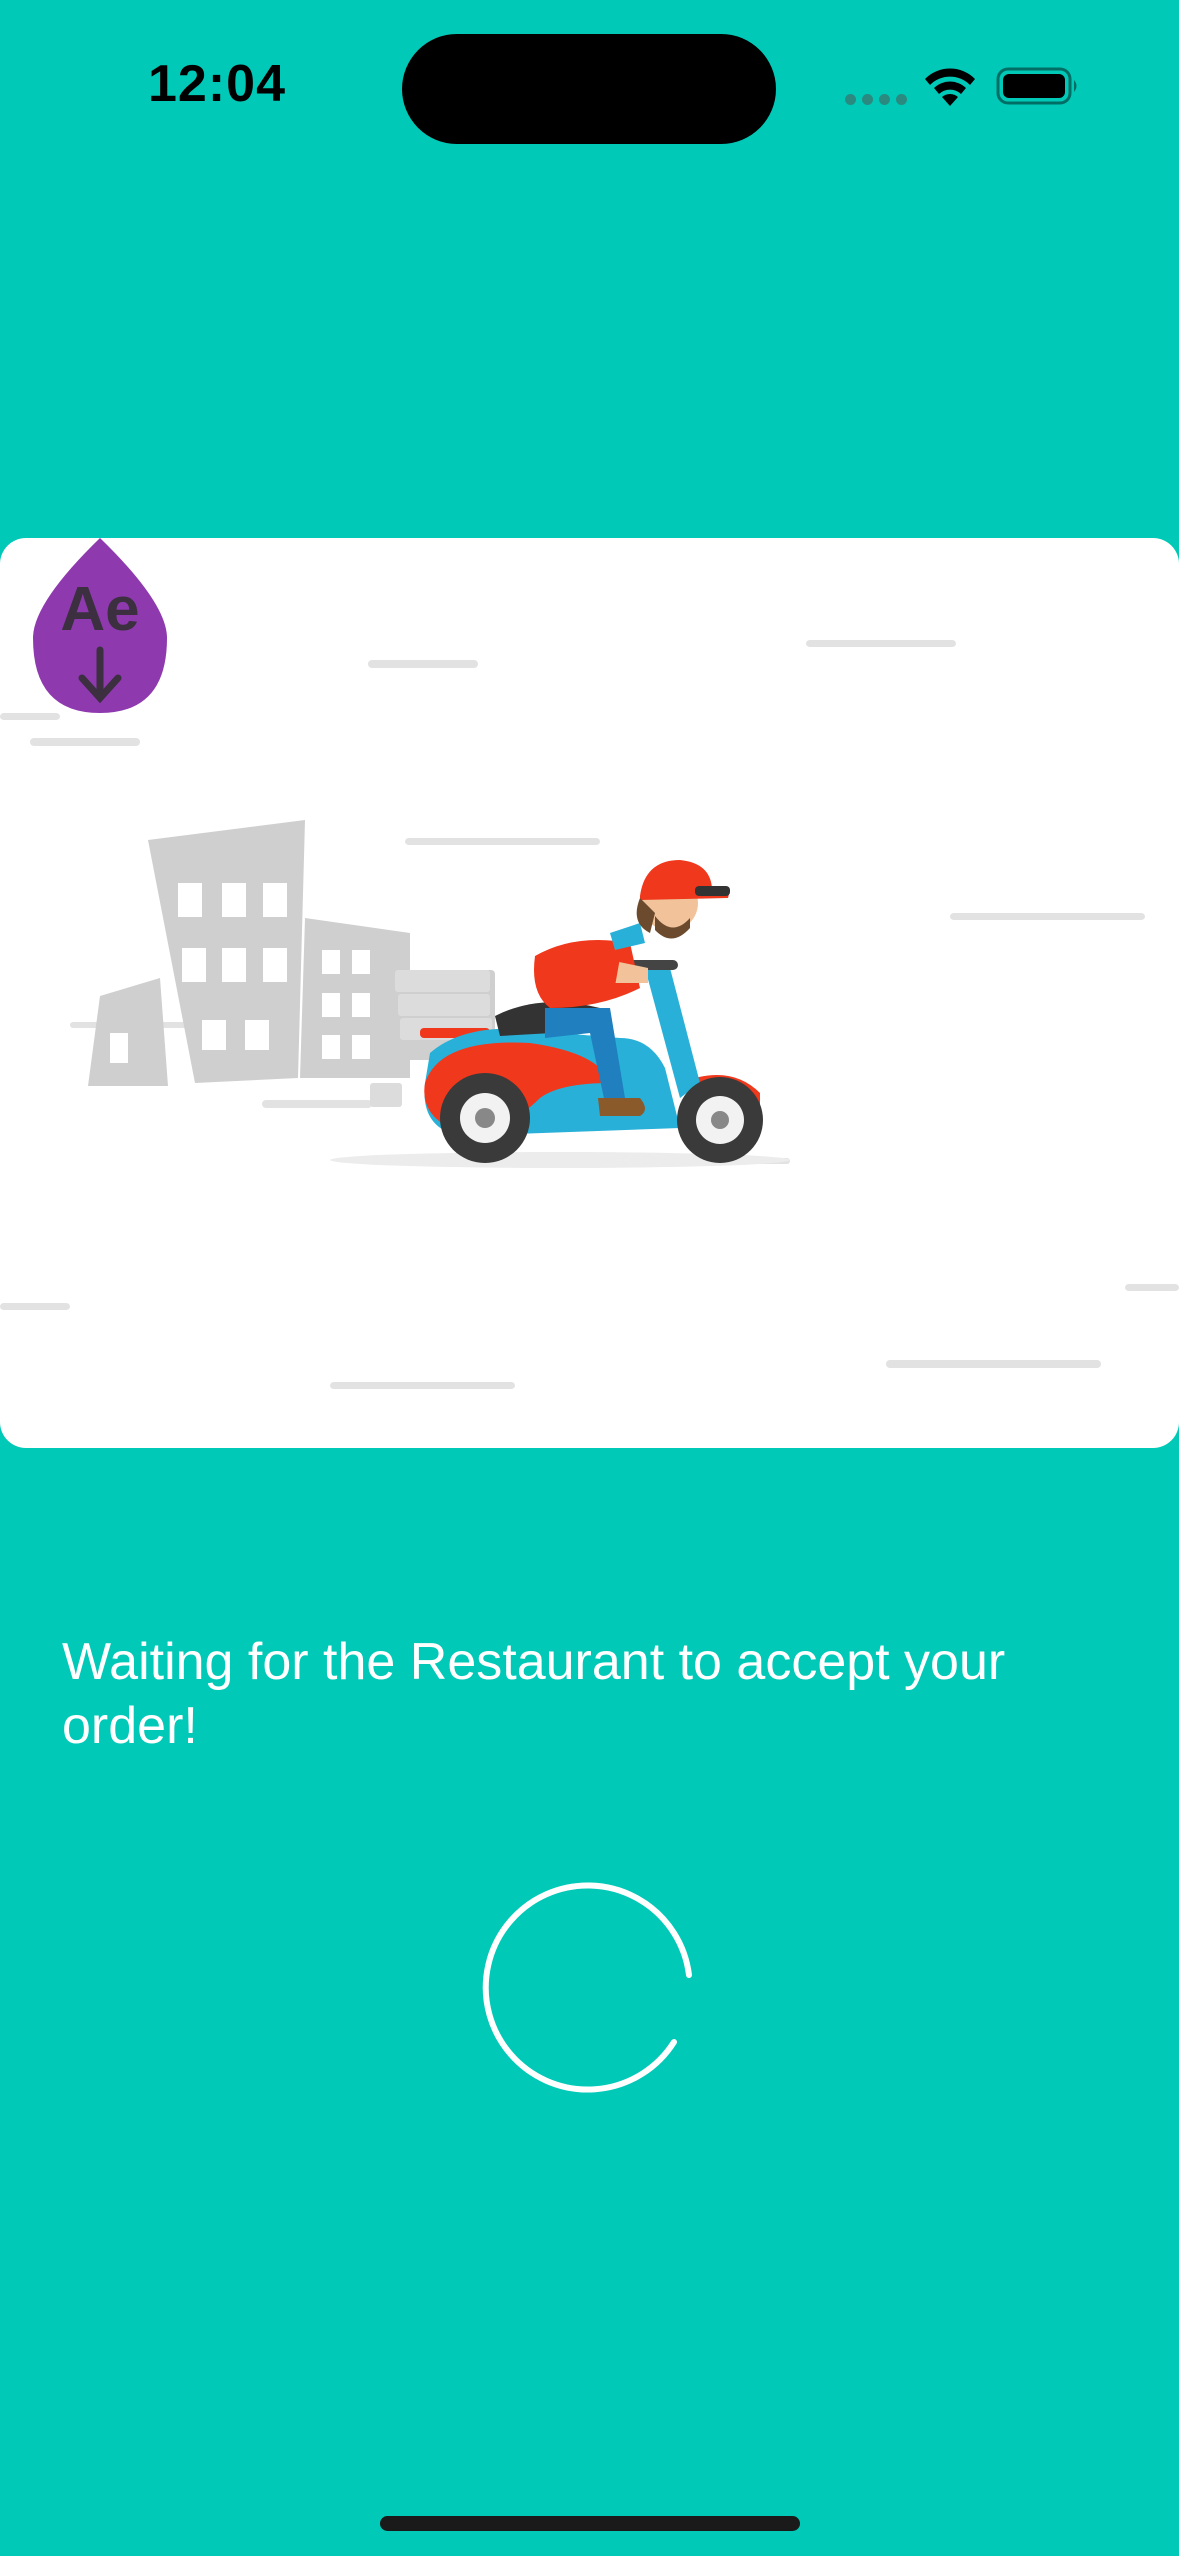 This screenshot has height=2556, width=1179. Describe the element at coordinates (587, 1987) in the screenshot. I see `loading-spinner` at that location.